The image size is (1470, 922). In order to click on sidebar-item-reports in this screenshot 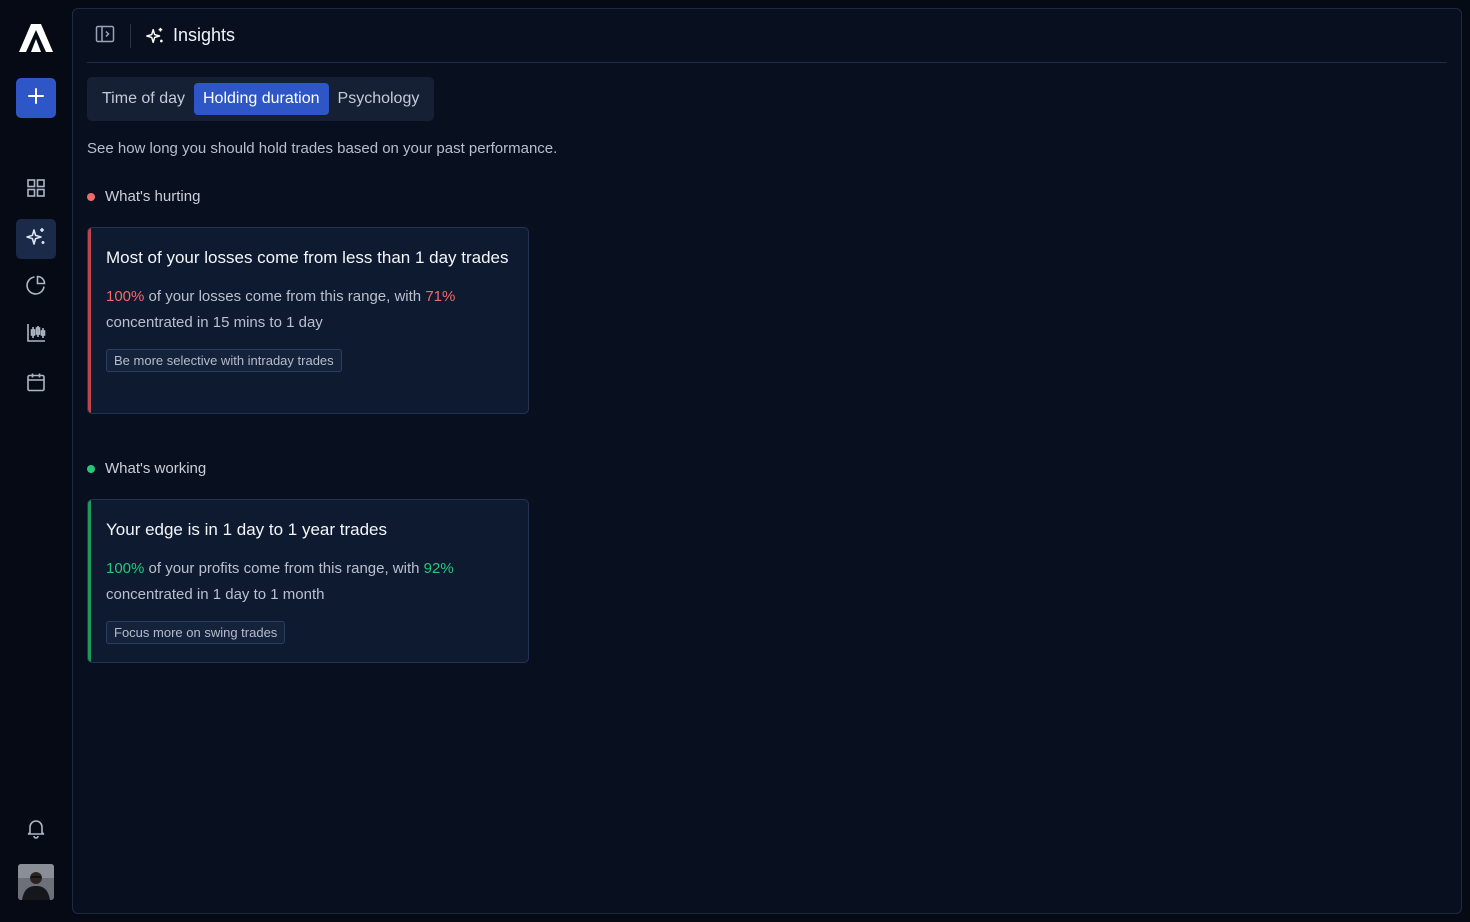, I will do `click(36, 287)`.